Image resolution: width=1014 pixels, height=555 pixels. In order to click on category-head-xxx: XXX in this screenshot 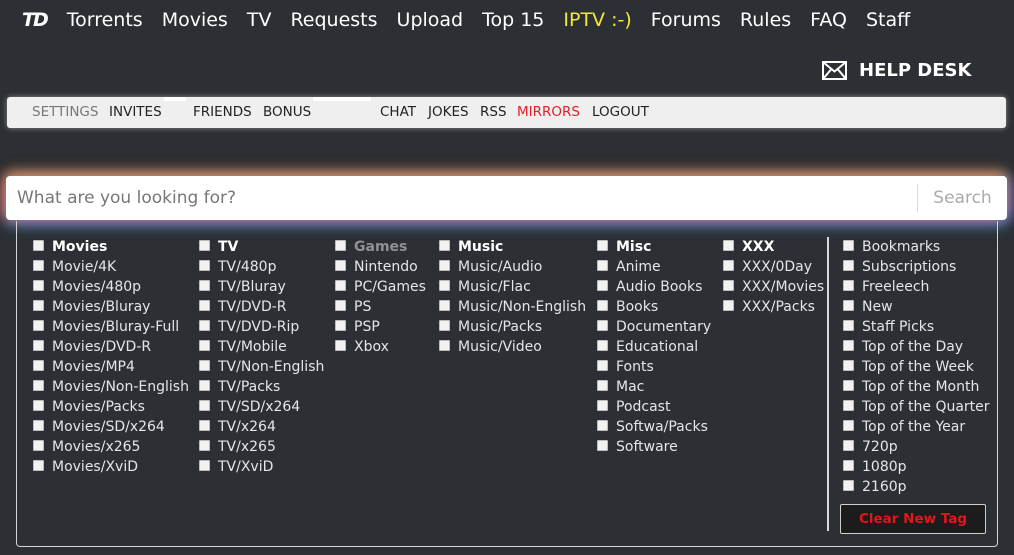, I will do `click(773, 247)`.